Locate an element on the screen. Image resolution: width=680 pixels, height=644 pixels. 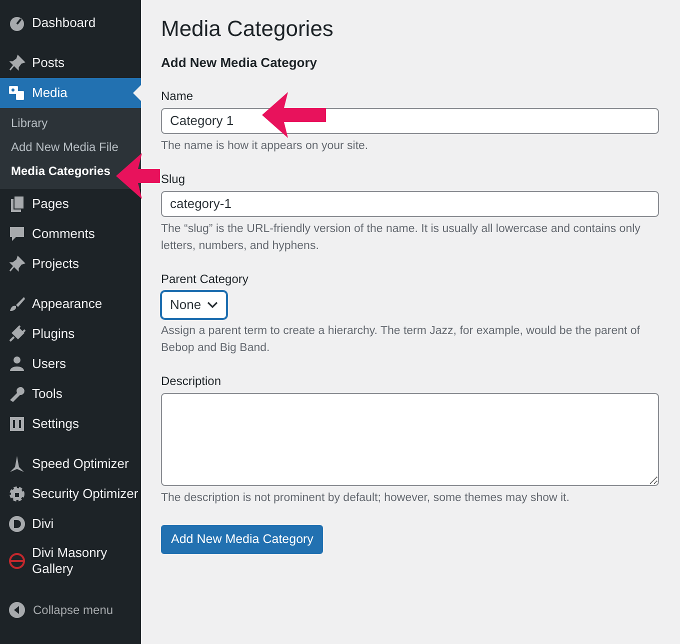
help-text: The name is how it appears on your site. is located at coordinates (265, 146).